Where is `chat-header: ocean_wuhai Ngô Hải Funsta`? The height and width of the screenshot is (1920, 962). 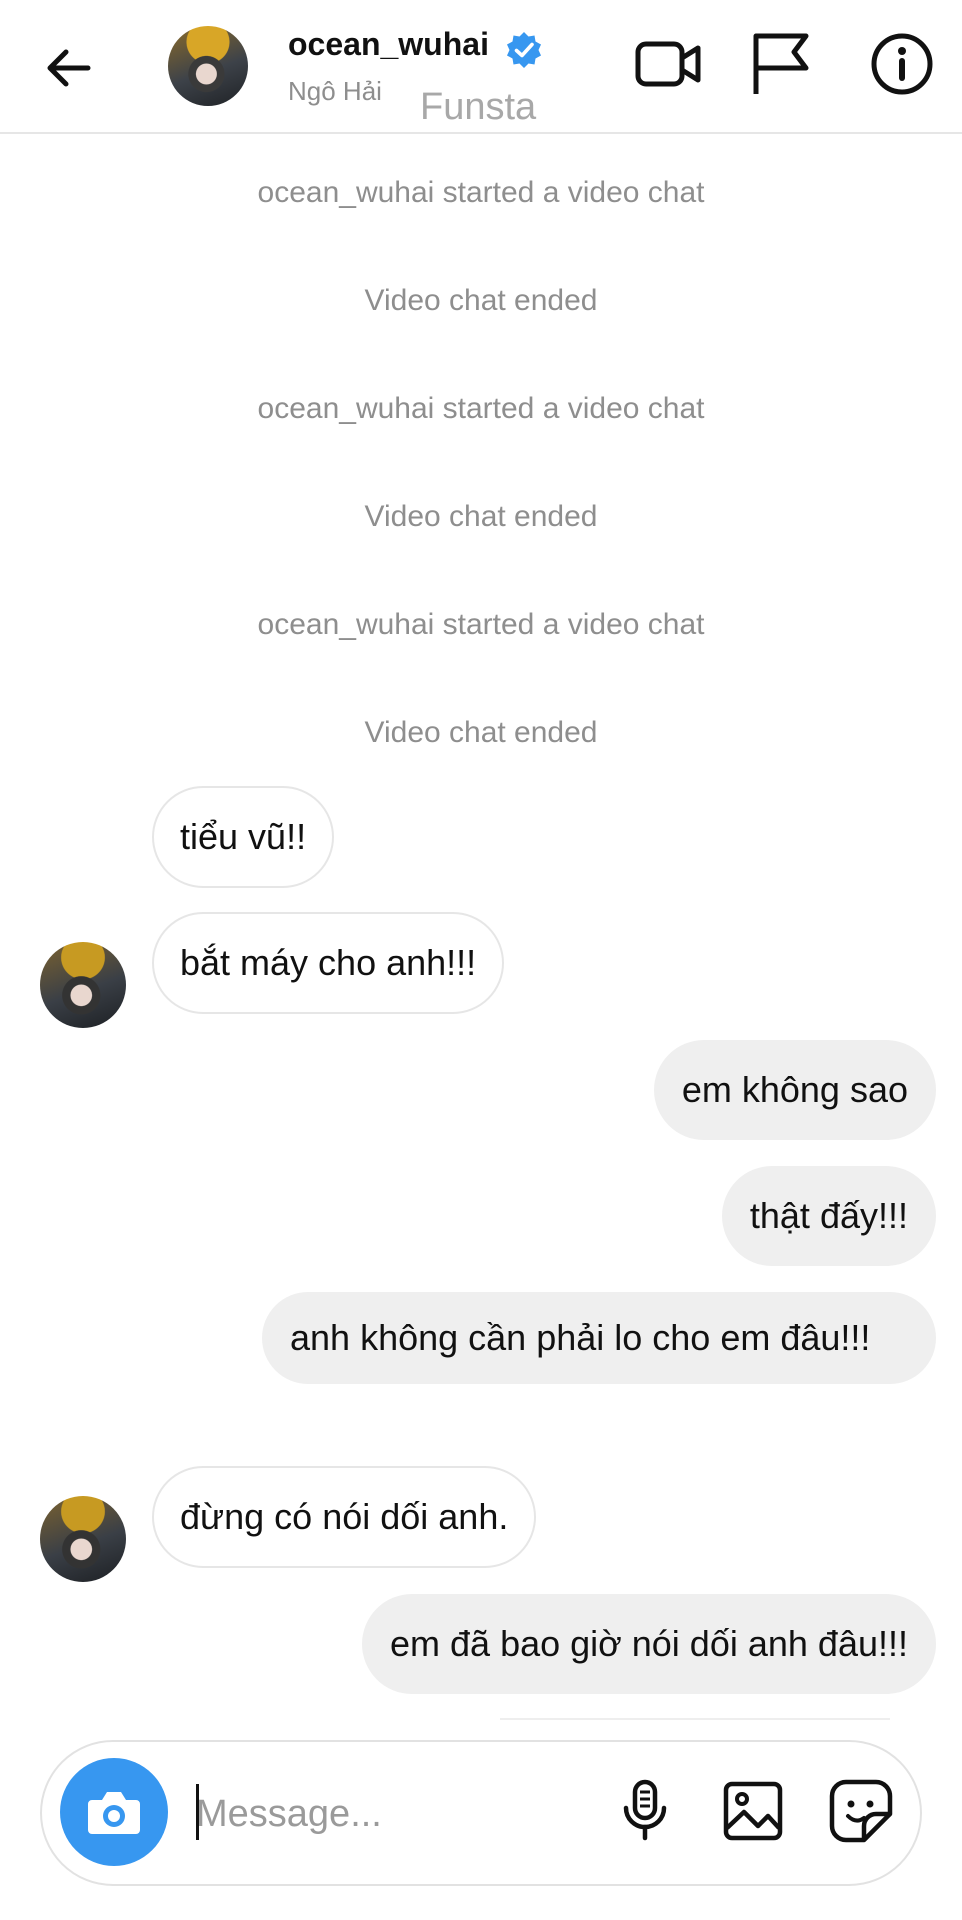
chat-header: ocean_wuhai Ngô Hải Funsta is located at coordinates (481, 67).